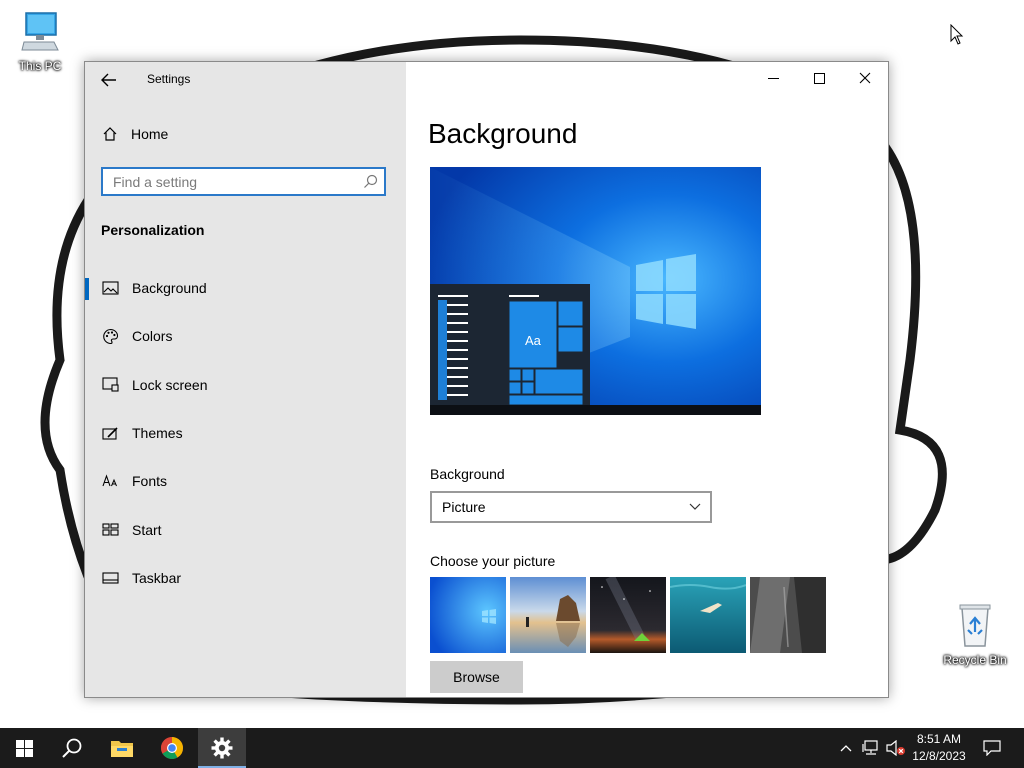 Image resolution: width=1024 pixels, height=768 pixels. I want to click on recycle-bin-icon, so click(975, 625).